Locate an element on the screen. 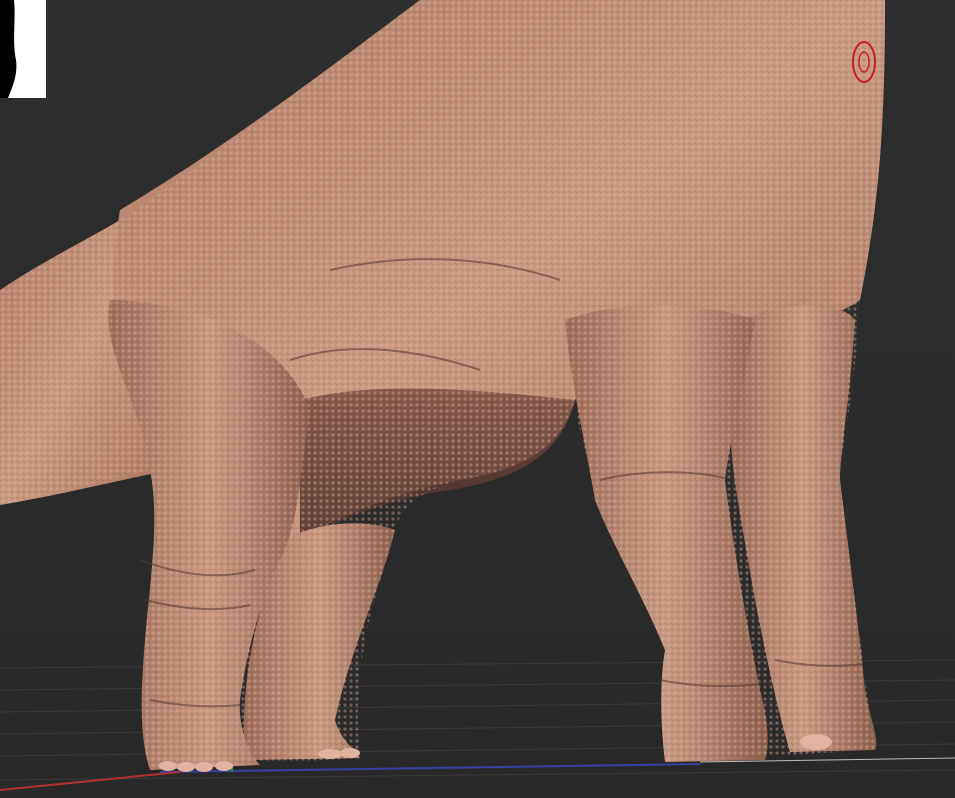 This screenshot has width=955, height=798. axis-x-line is located at coordinates (90, 781).